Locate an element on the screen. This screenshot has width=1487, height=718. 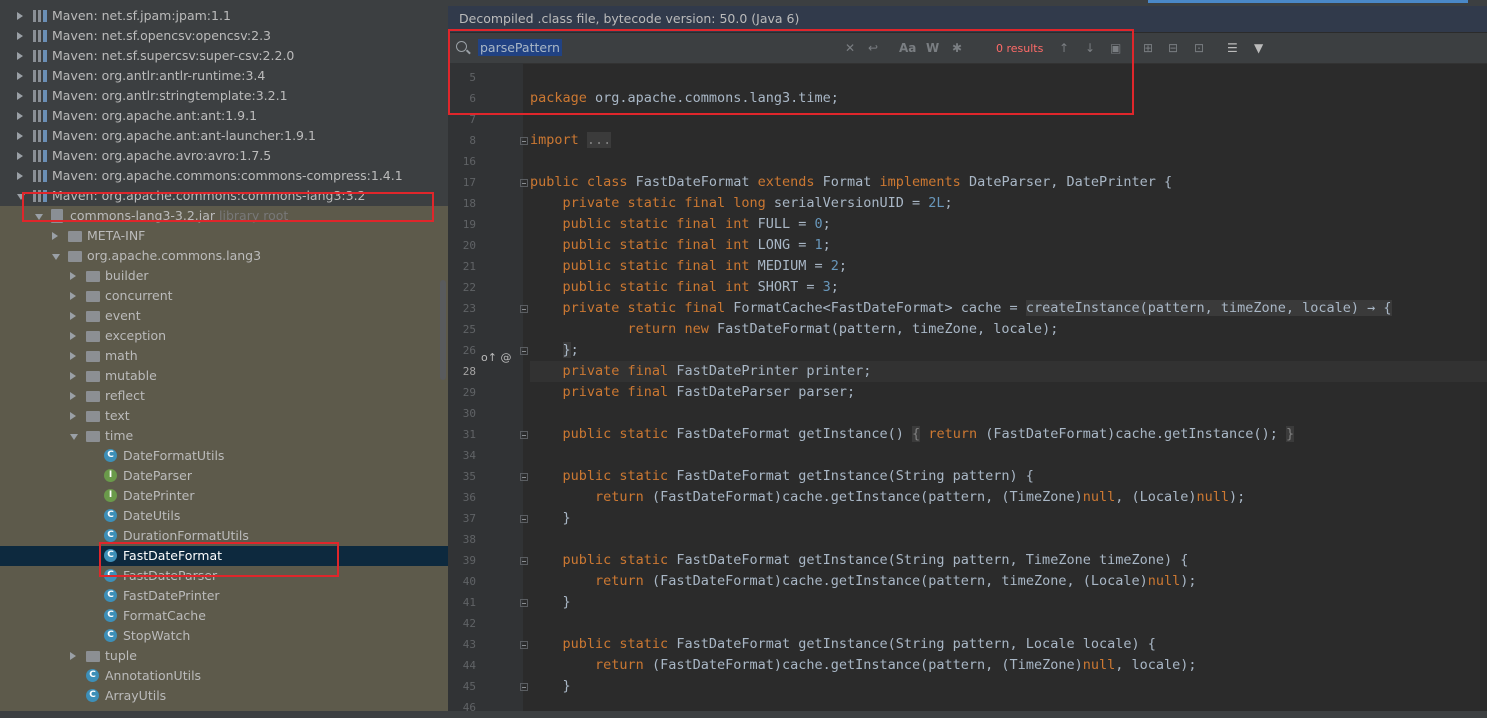
tree-item: Maven: net.sf.opencsv:opencsv:2.3 is located at coordinates (224, 36).